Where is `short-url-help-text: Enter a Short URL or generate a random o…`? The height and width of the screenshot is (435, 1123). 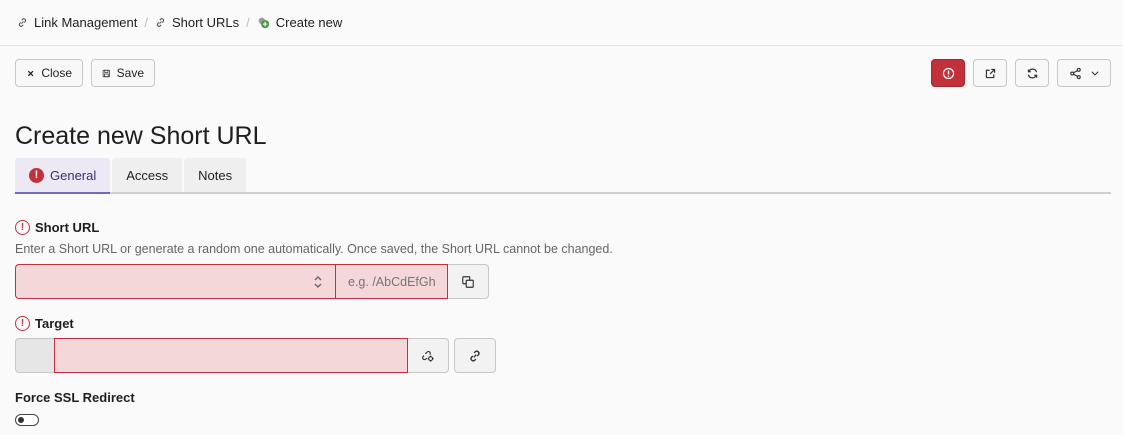
short-url-help-text: Enter a Short URL or generate a random o… is located at coordinates (314, 249).